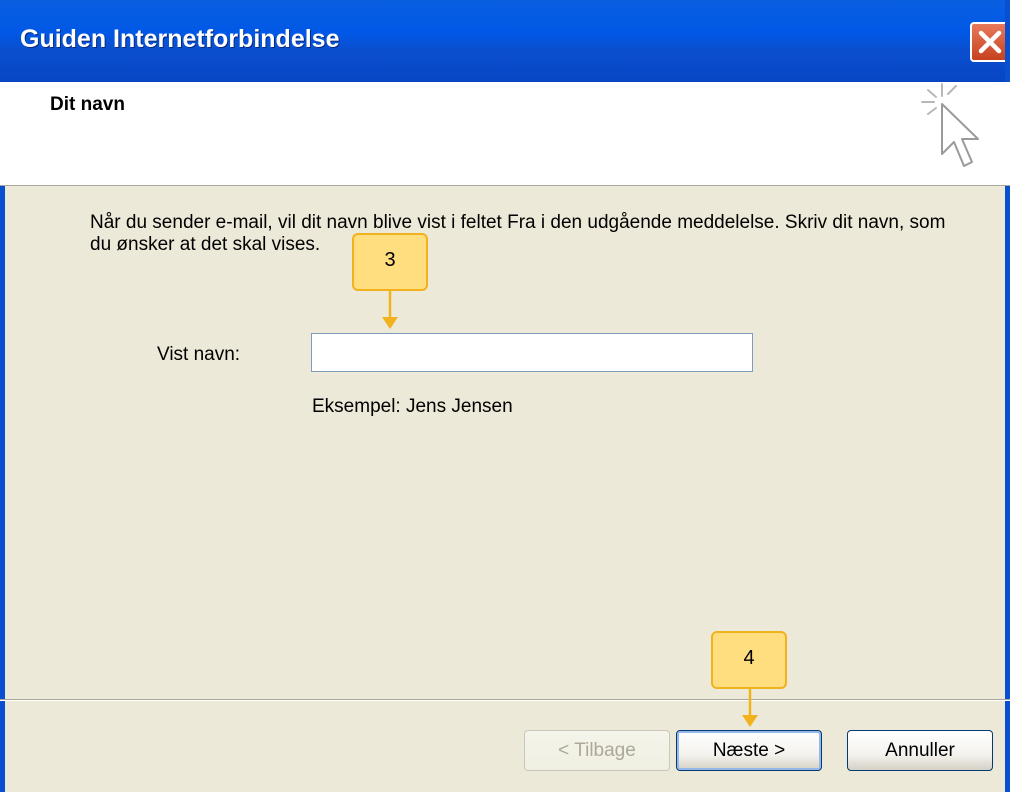 The height and width of the screenshot is (792, 1010). Describe the element at coordinates (505, 134) in the screenshot. I see `wizard-header: Dit navn` at that location.